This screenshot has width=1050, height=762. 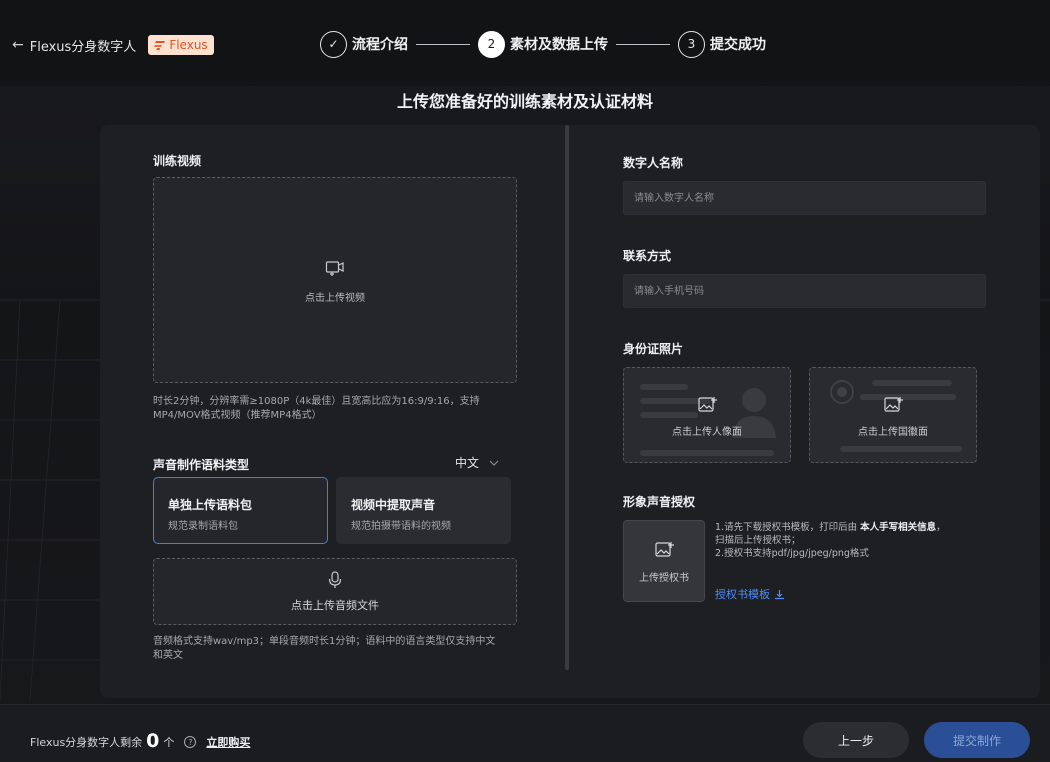 I want to click on step-upload: 2 素材及数据上传, so click(x=543, y=44).